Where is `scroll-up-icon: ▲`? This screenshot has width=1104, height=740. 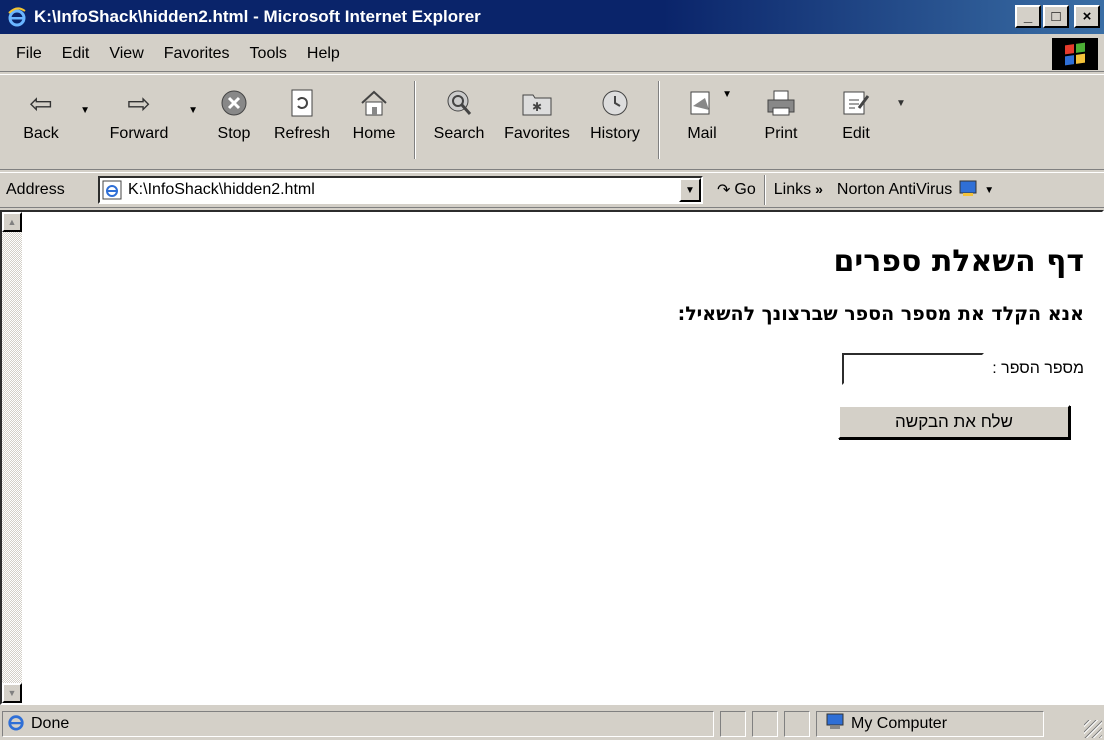 scroll-up-icon: ▲ is located at coordinates (12, 222).